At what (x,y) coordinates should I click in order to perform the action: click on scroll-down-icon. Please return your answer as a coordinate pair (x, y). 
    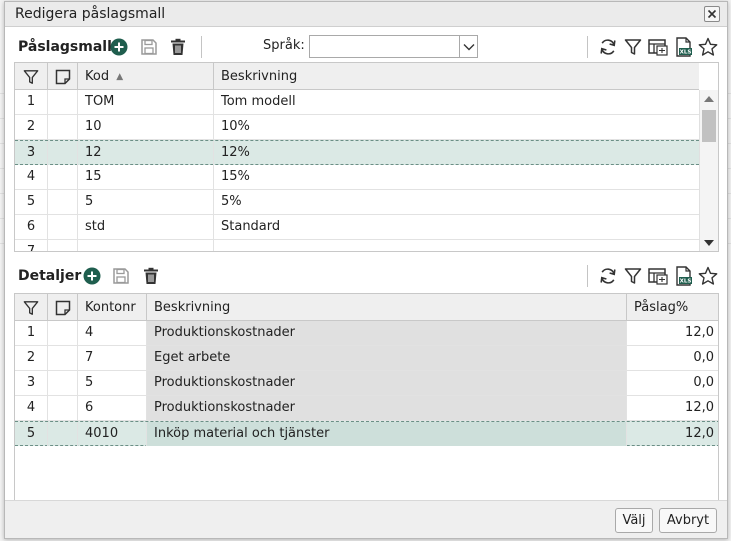
    Looking at the image, I should click on (709, 243).